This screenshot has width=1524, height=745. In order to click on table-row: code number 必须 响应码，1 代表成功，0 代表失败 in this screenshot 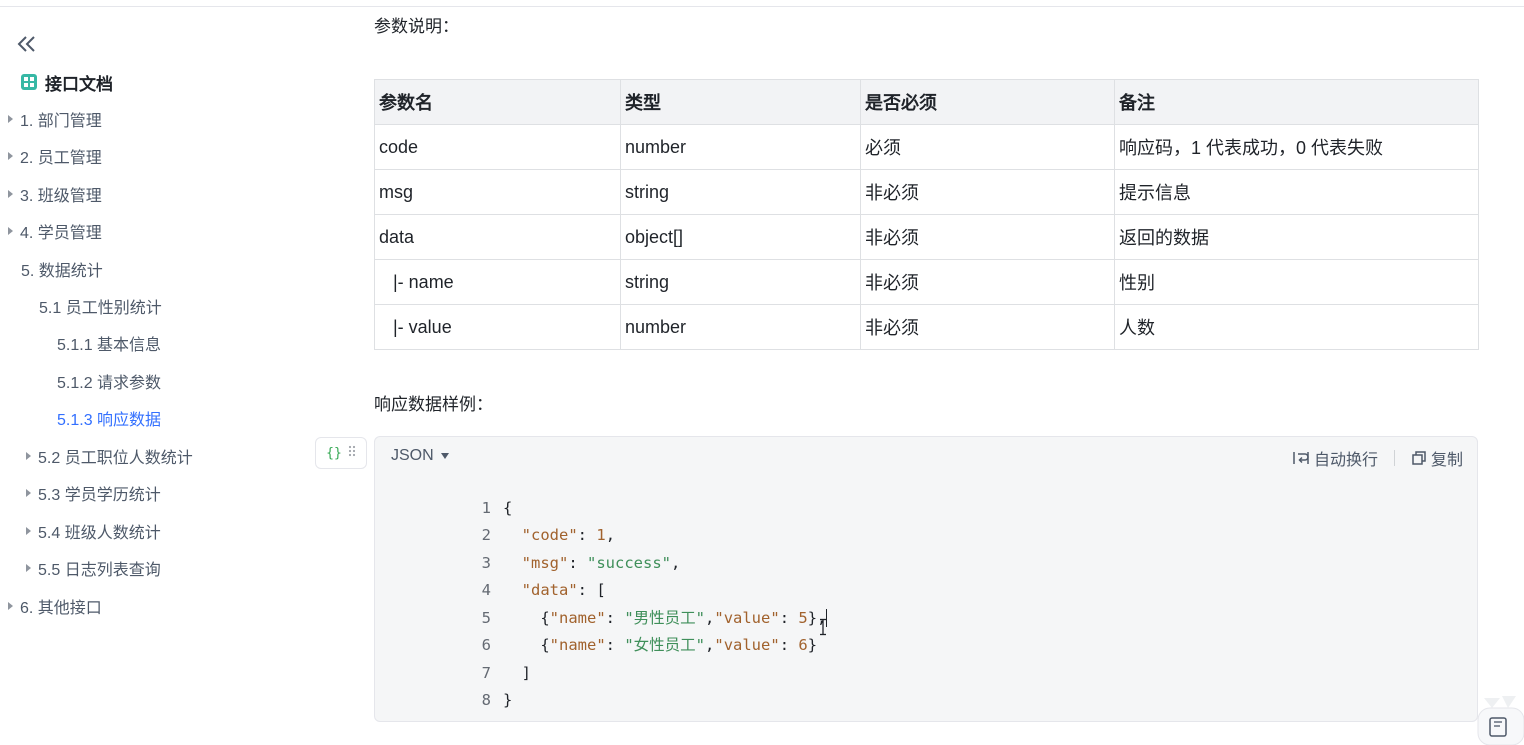, I will do `click(926, 147)`.